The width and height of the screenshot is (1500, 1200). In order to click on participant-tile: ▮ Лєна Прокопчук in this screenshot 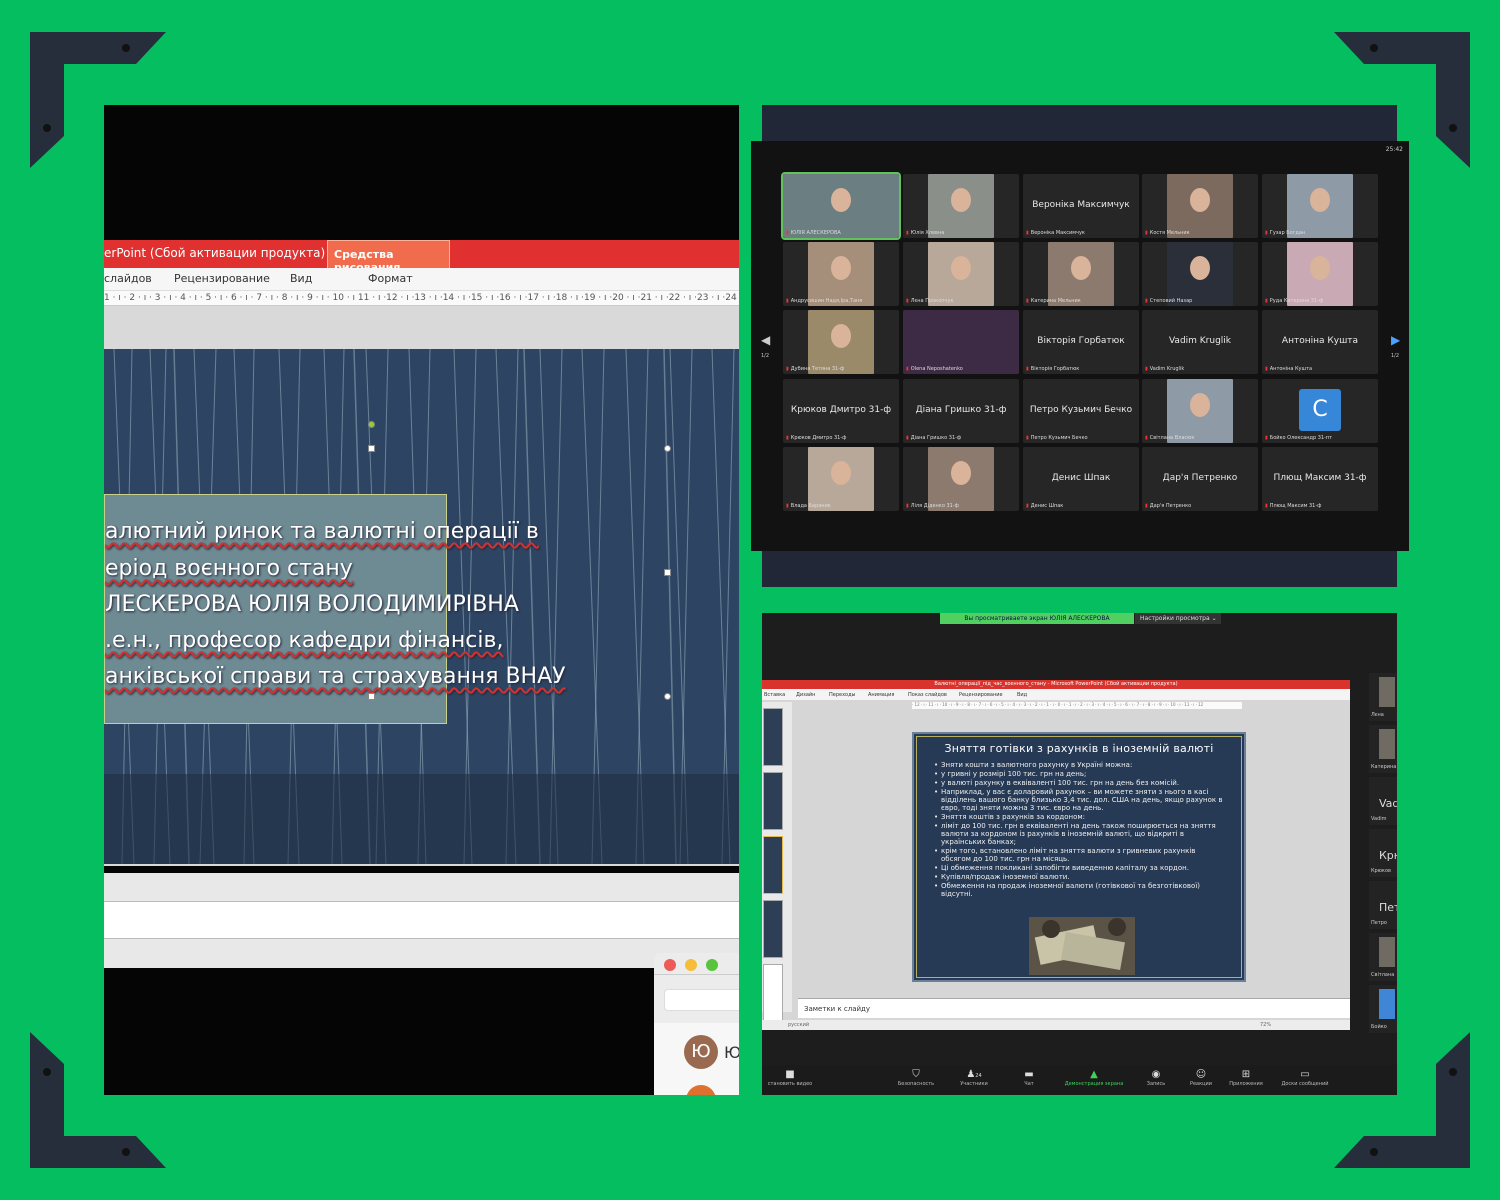, I will do `click(961, 274)`.